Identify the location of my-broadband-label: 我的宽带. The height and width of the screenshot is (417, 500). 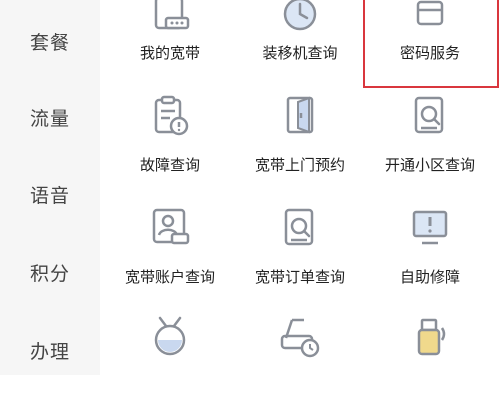
(169, 53).